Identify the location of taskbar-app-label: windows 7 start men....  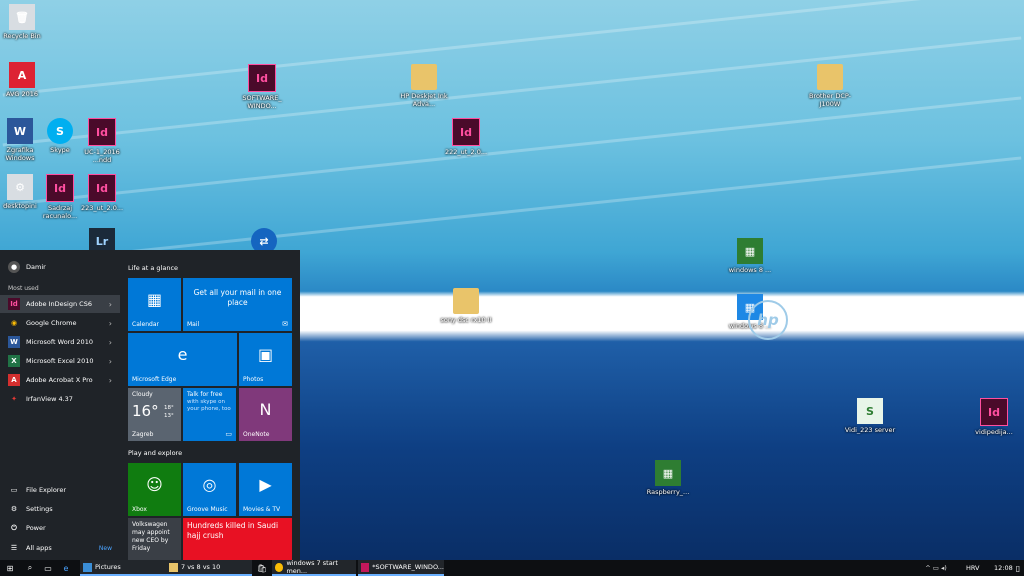
(312, 567).